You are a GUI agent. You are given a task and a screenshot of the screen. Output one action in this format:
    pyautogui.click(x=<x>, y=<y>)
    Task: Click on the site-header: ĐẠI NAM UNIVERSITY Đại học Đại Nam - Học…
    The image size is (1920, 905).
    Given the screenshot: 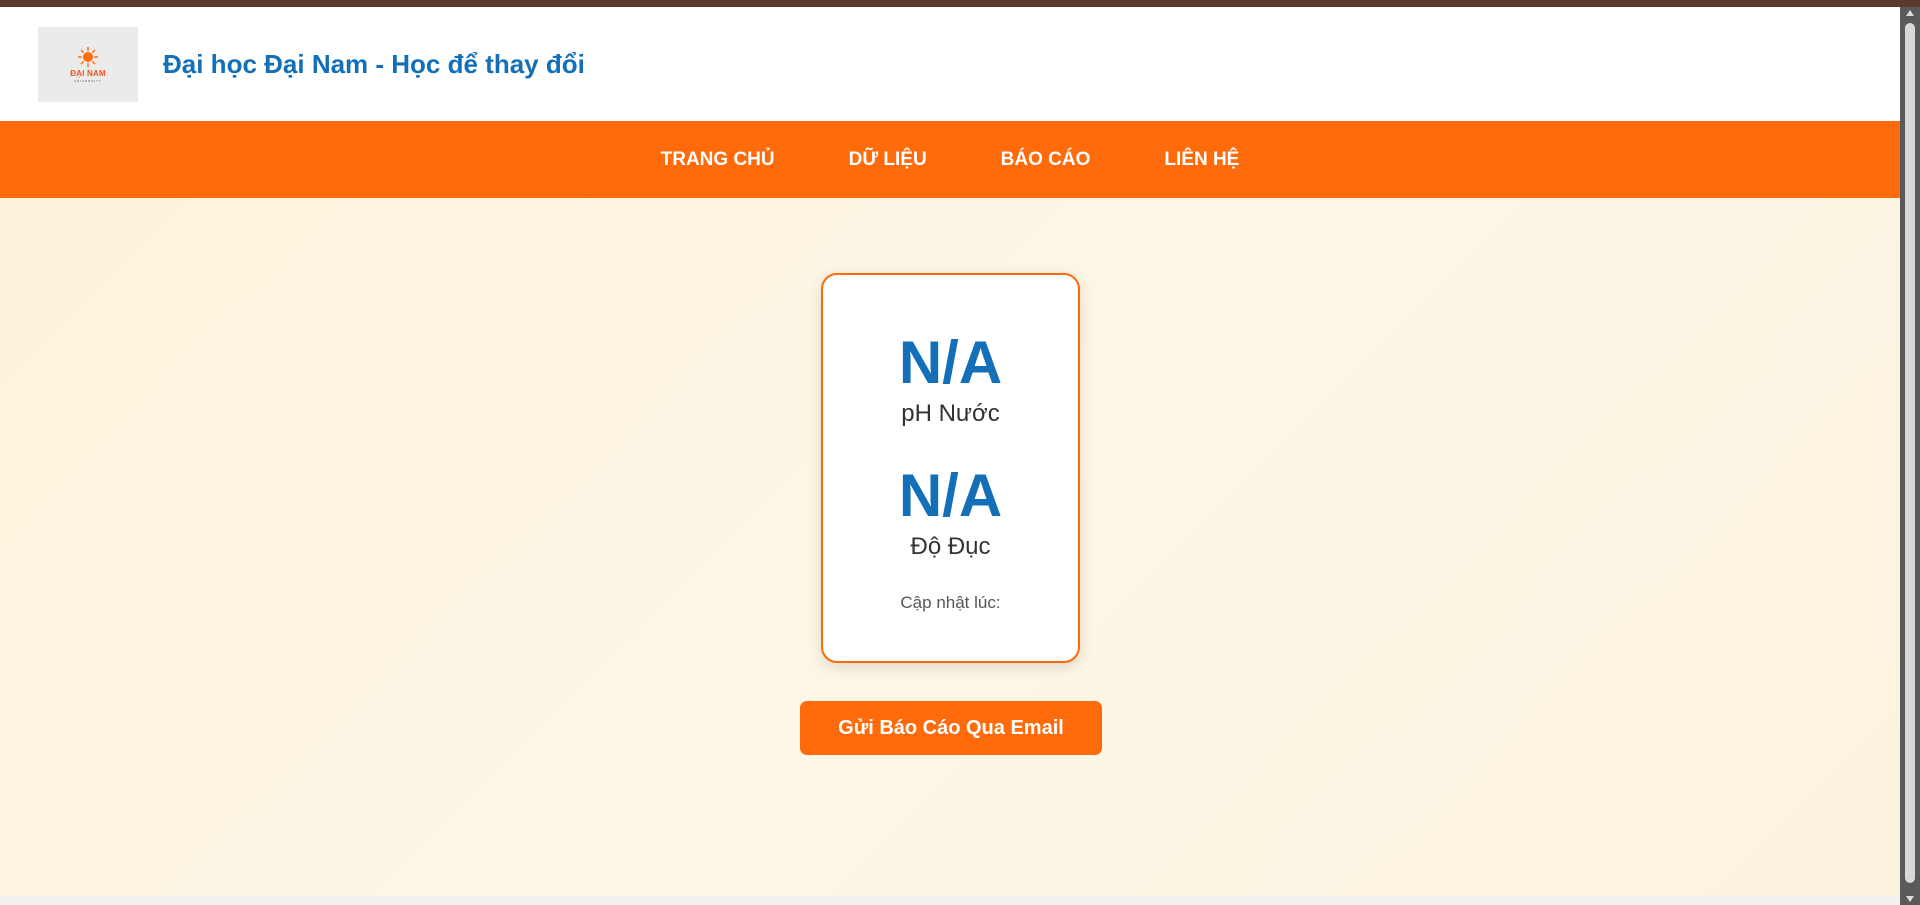 What is the action you would take?
    pyautogui.click(x=950, y=64)
    